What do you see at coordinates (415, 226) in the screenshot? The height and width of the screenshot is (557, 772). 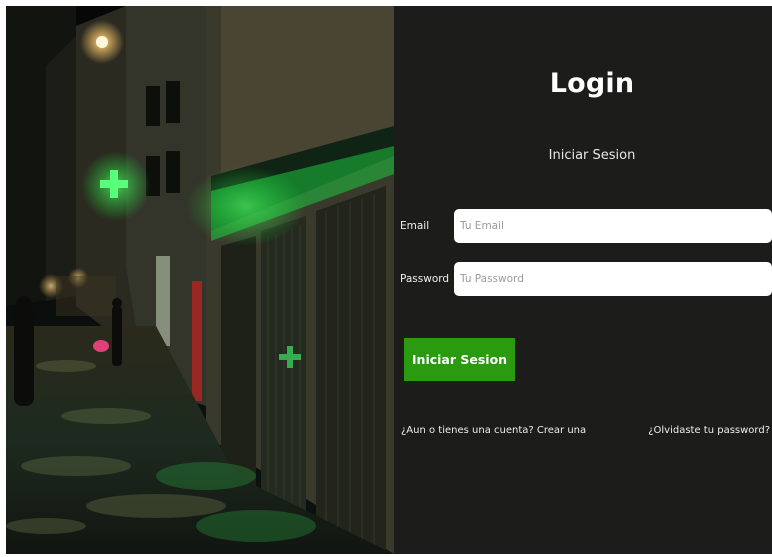 I see `email-label: Email` at bounding box center [415, 226].